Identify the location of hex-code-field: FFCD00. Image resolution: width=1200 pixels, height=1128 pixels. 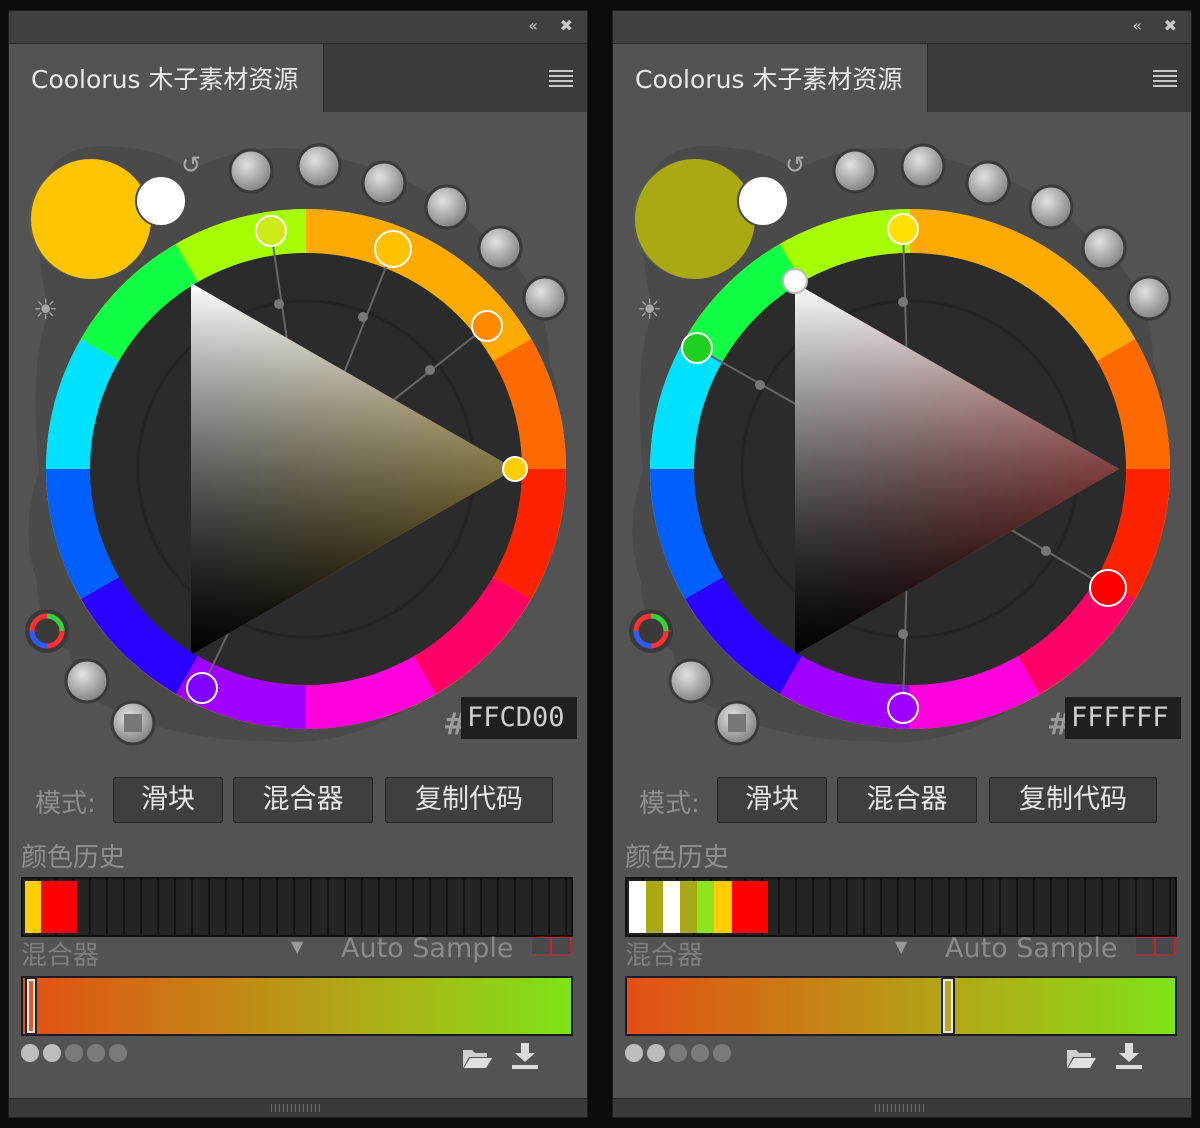
(519, 718).